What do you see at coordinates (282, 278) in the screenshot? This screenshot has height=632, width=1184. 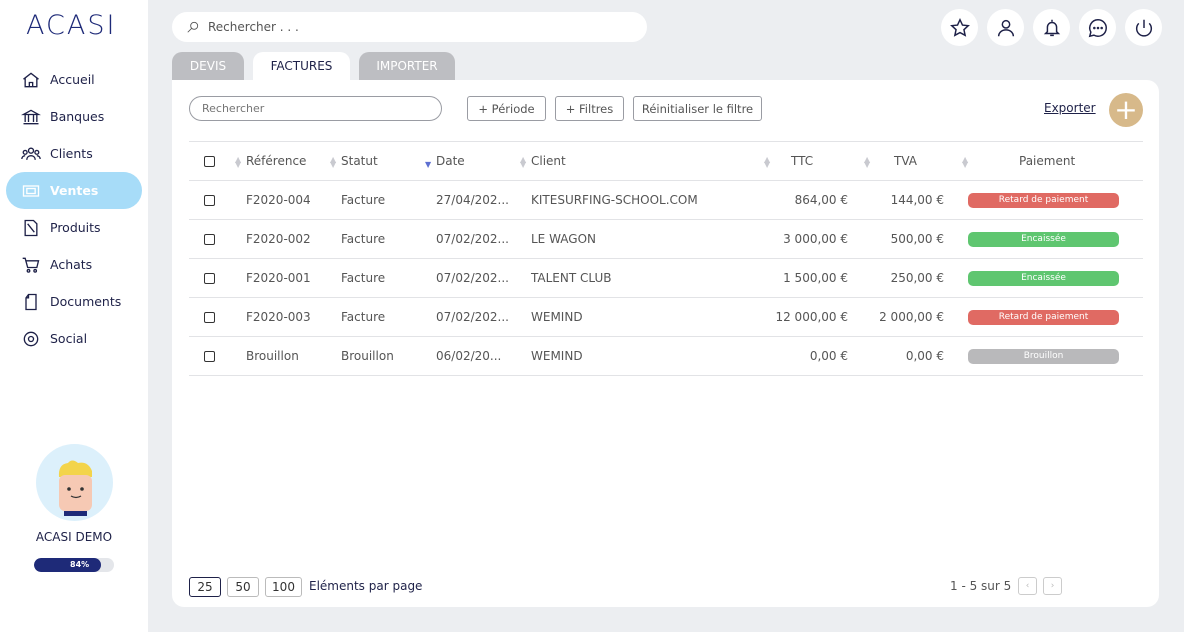 I see `cell-reference: F2020-001` at bounding box center [282, 278].